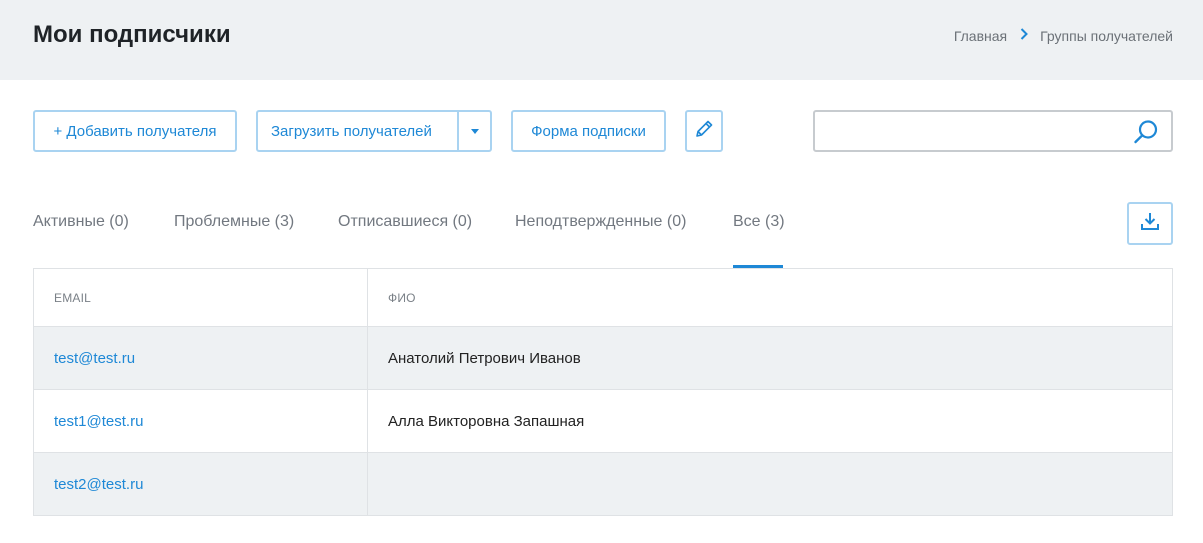 This screenshot has width=1203, height=543. I want to click on name-cell: Алла Викторовна Запашная, so click(770, 421).